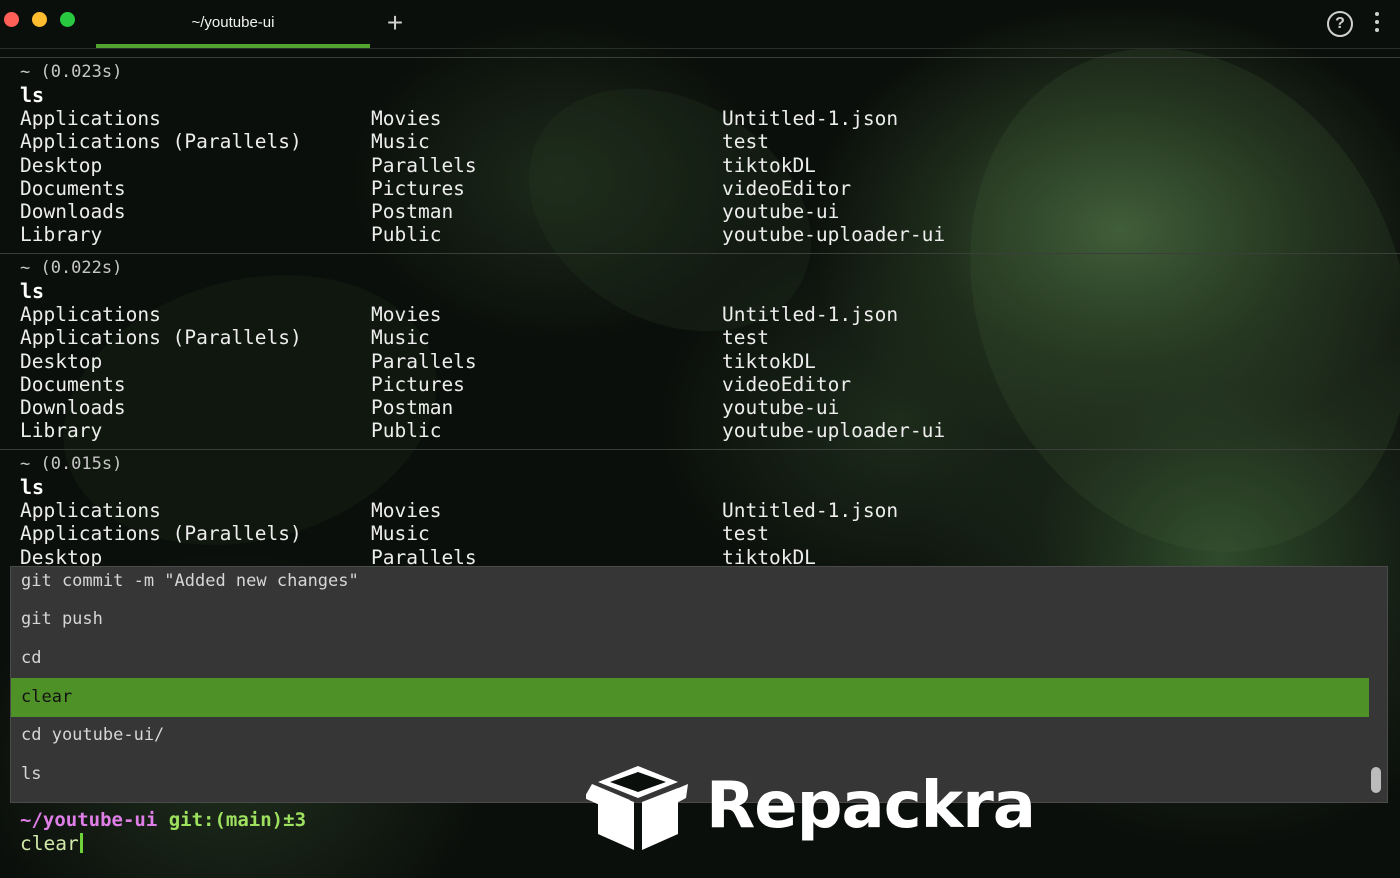 The height and width of the screenshot is (878, 1400). What do you see at coordinates (71, 268) in the screenshot?
I see `block-meta: ~ (0.022s)` at bounding box center [71, 268].